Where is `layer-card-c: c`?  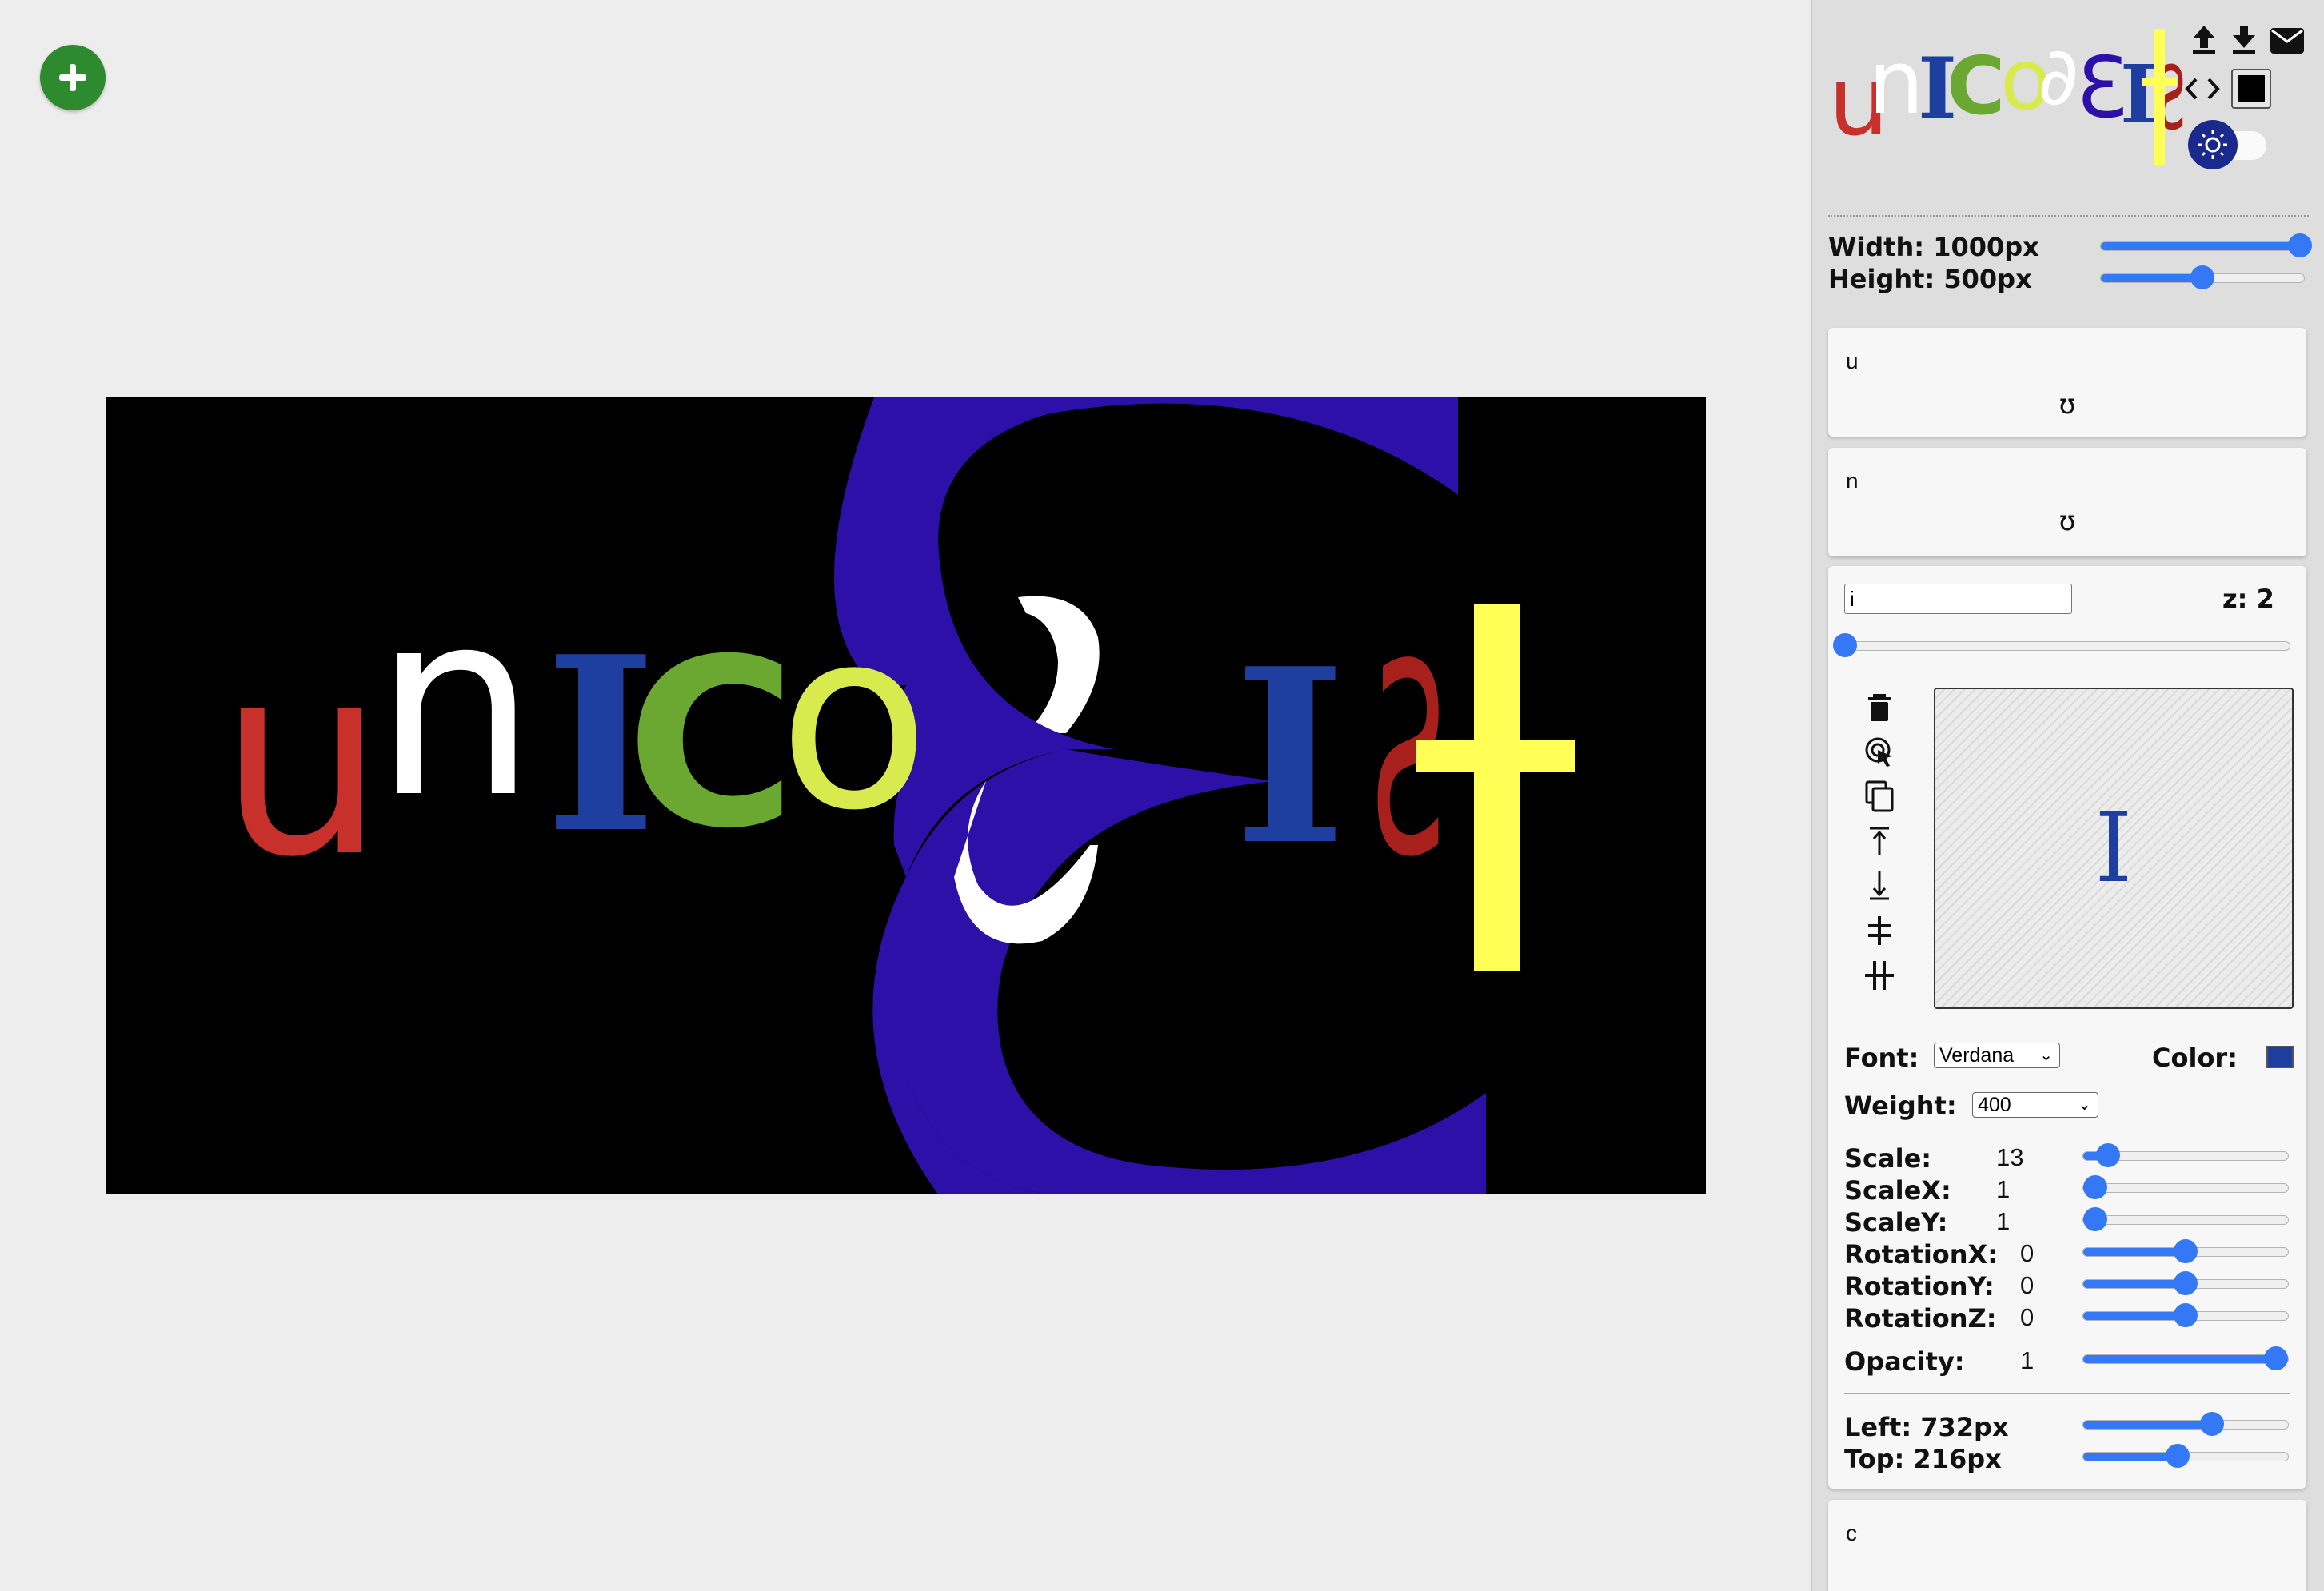
layer-card-c: c is located at coordinates (2067, 1545).